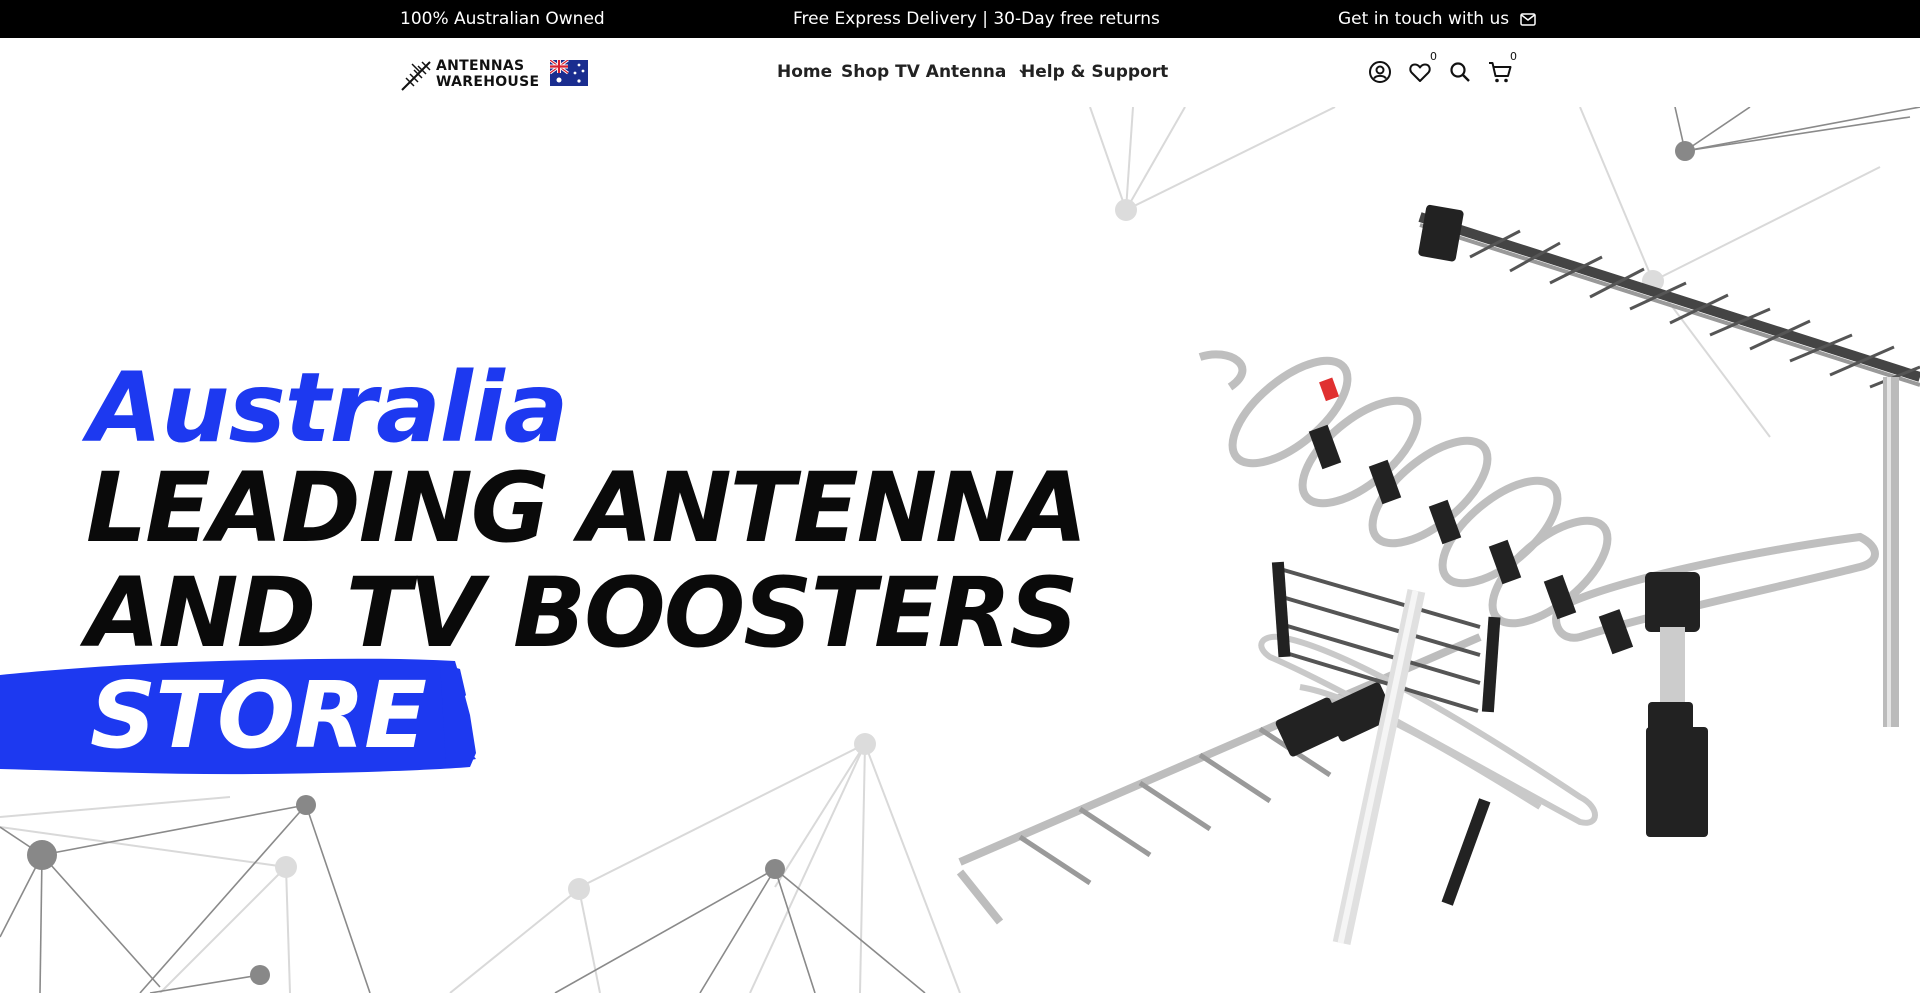  I want to click on contact-link: Get in touch with us, so click(1437, 19).